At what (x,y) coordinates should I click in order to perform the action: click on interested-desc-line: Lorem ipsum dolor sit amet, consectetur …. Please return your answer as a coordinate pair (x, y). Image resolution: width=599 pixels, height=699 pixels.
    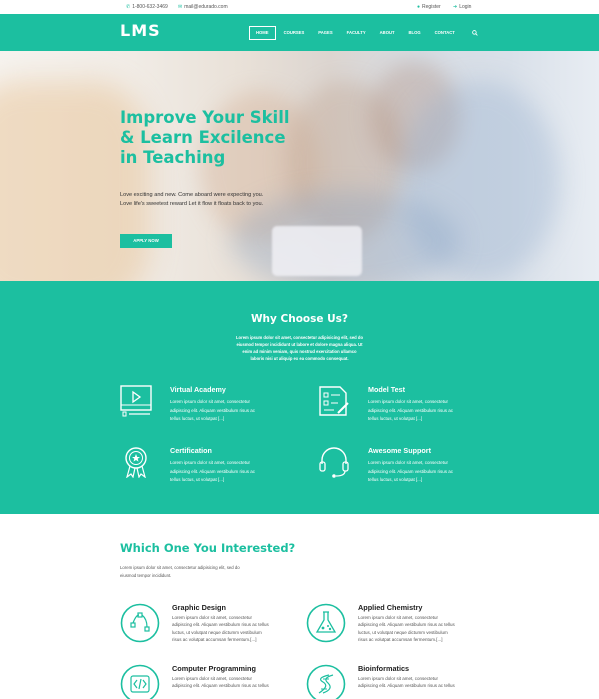
    Looking at the image, I should click on (180, 567).